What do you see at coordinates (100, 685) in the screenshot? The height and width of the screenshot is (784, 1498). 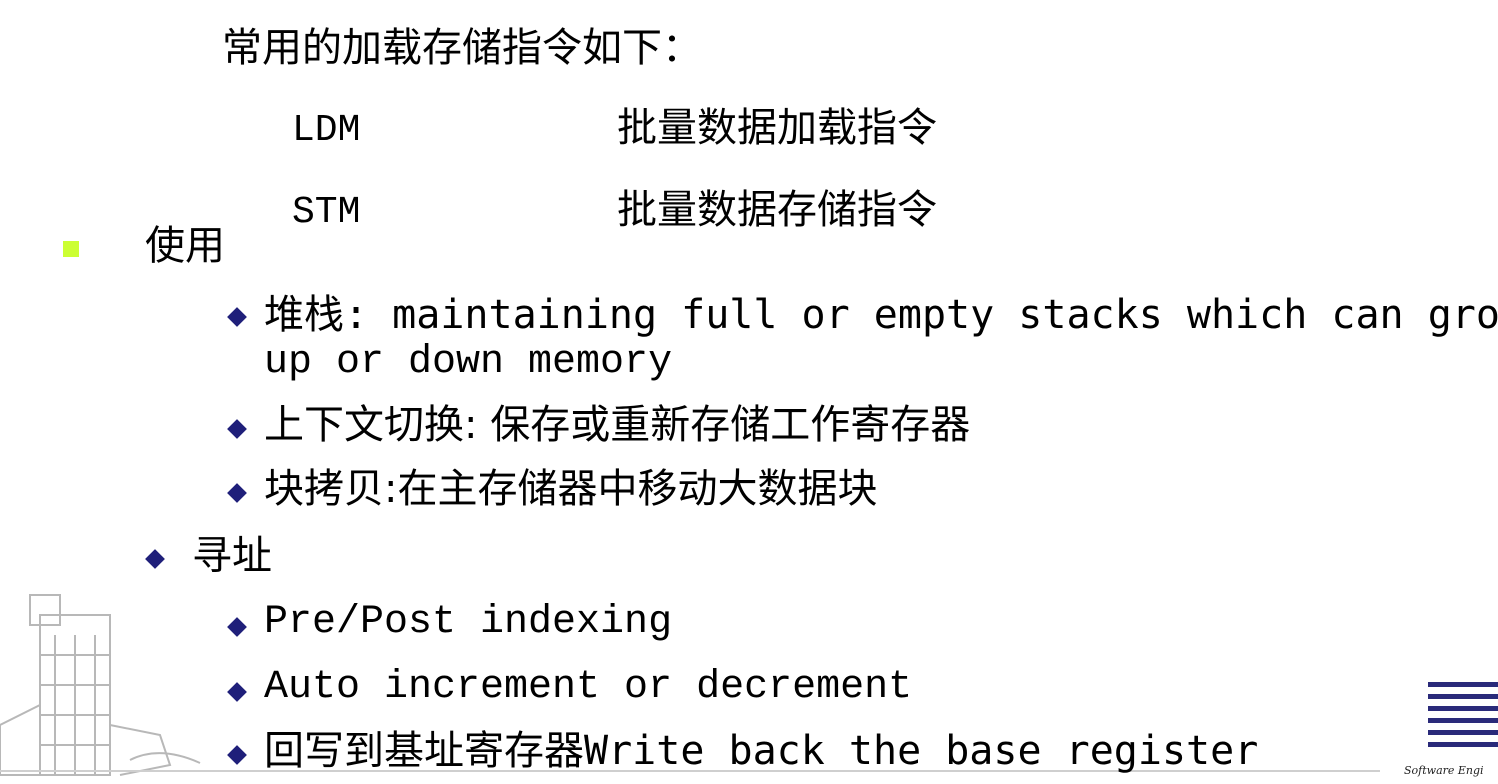 I see `building-watermark-image` at bounding box center [100, 685].